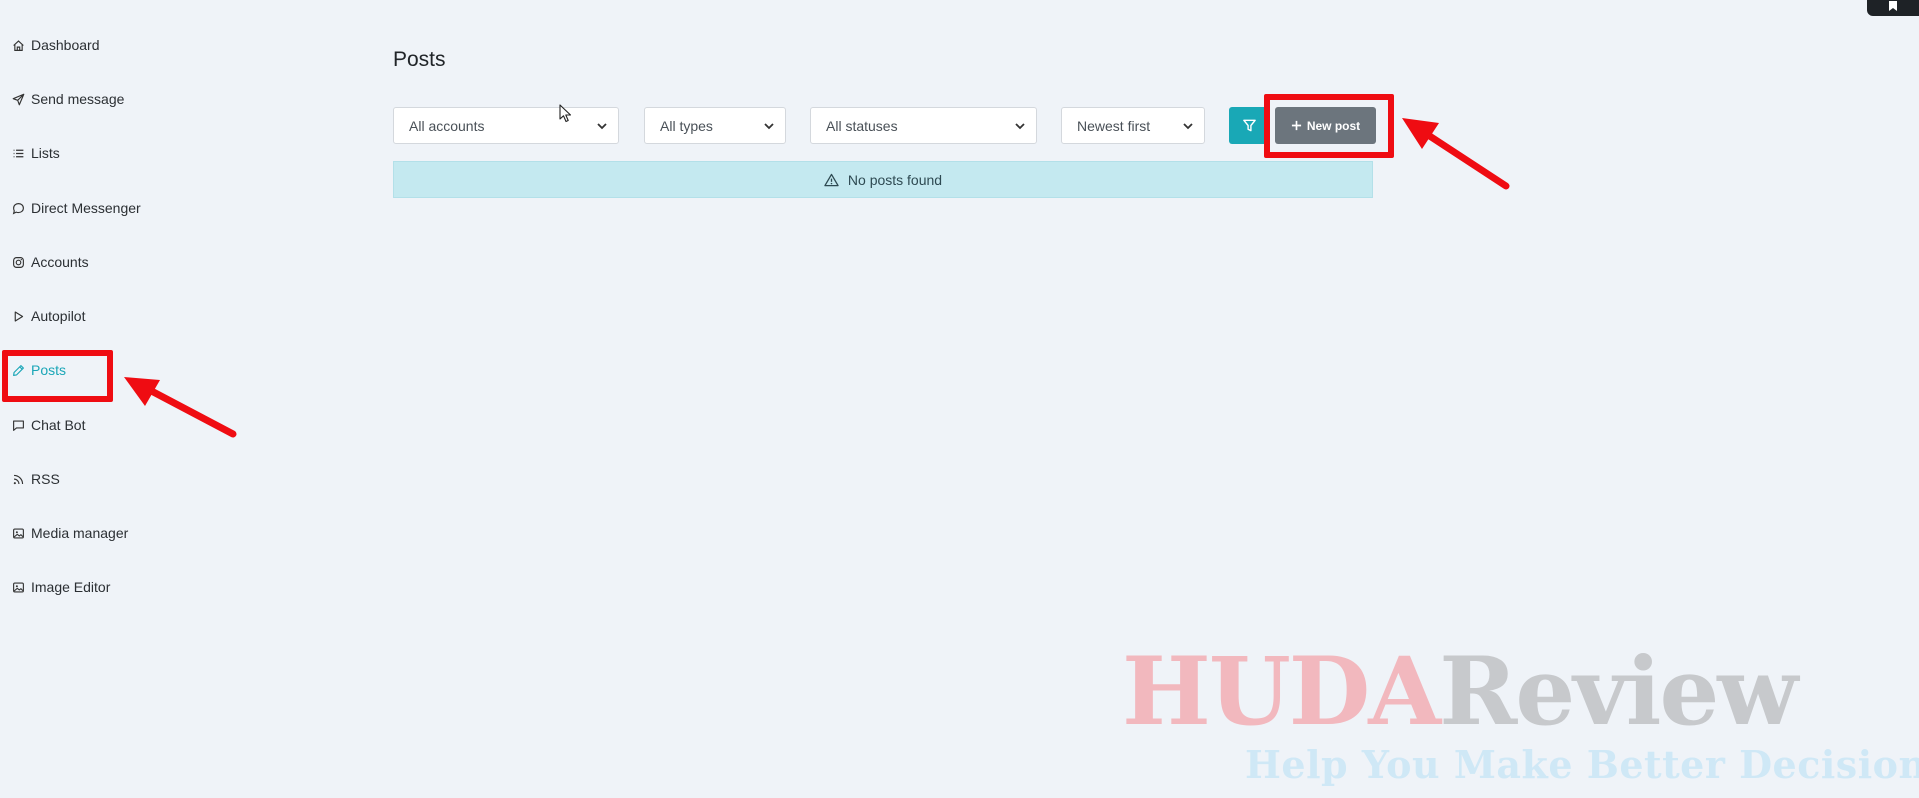  Describe the element at coordinates (19, 316) in the screenshot. I see `play-icon` at that location.